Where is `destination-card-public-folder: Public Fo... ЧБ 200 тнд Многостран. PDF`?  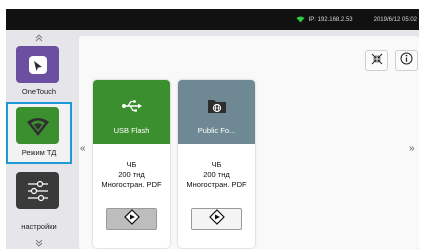
destination-card-public-folder: Public Fo... ЧБ 200 тнд Многостран. PDF is located at coordinates (216, 164).